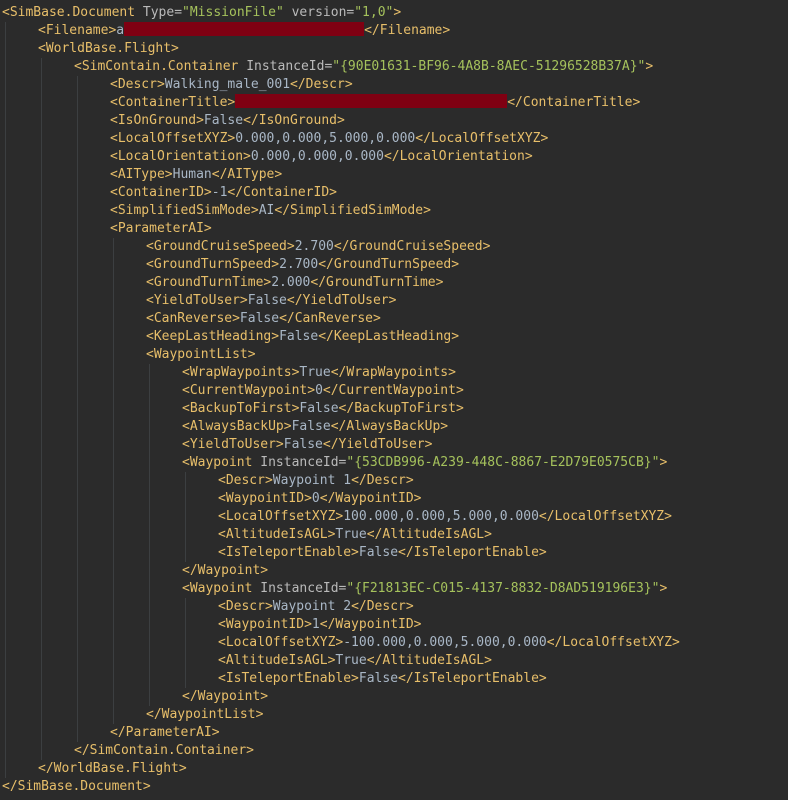 This screenshot has height=800, width=788. What do you see at coordinates (282, 192) in the screenshot?
I see `xml-tag: </ContainerID>` at bounding box center [282, 192].